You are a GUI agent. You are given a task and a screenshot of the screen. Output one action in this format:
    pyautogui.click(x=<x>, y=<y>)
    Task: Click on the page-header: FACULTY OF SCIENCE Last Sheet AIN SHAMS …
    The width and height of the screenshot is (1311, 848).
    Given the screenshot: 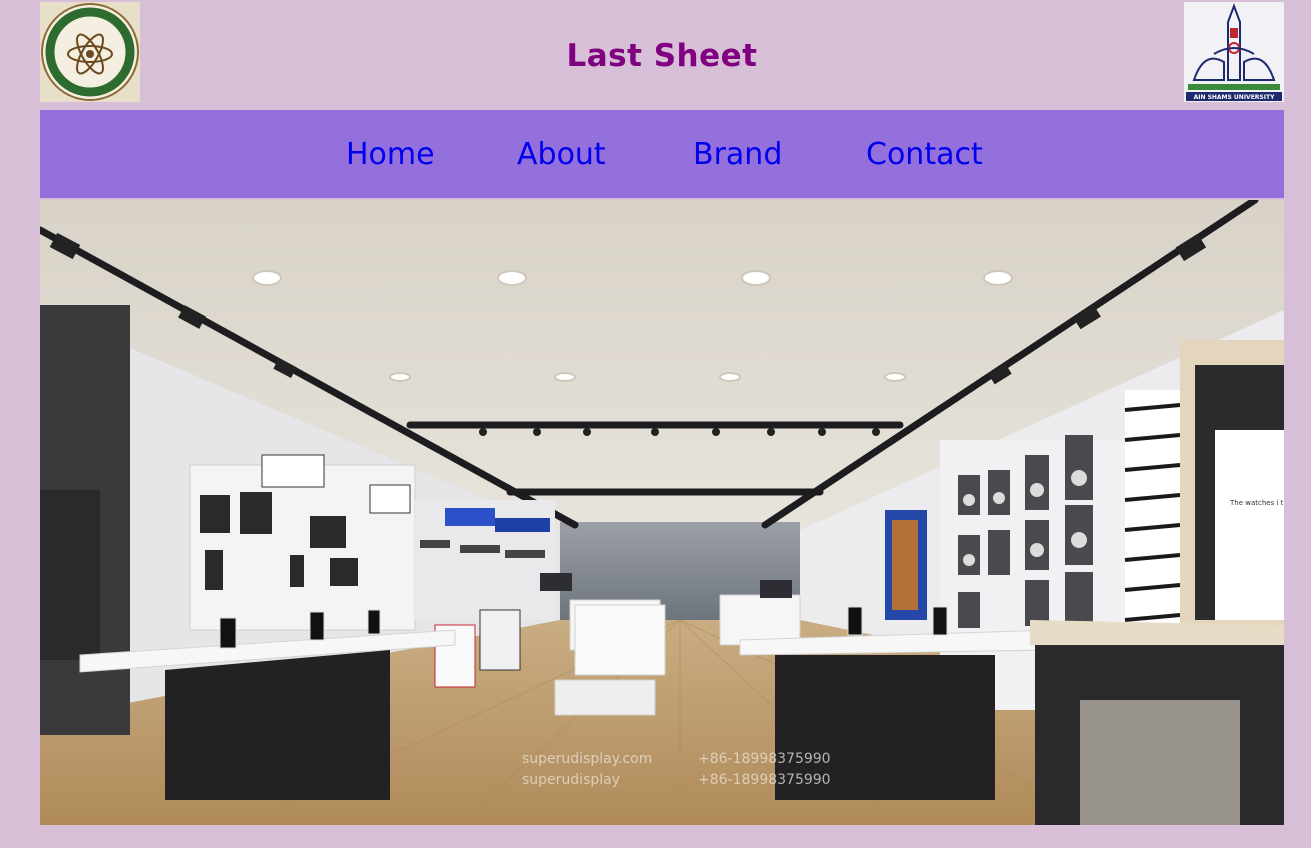 What is the action you would take?
    pyautogui.click(x=660, y=55)
    